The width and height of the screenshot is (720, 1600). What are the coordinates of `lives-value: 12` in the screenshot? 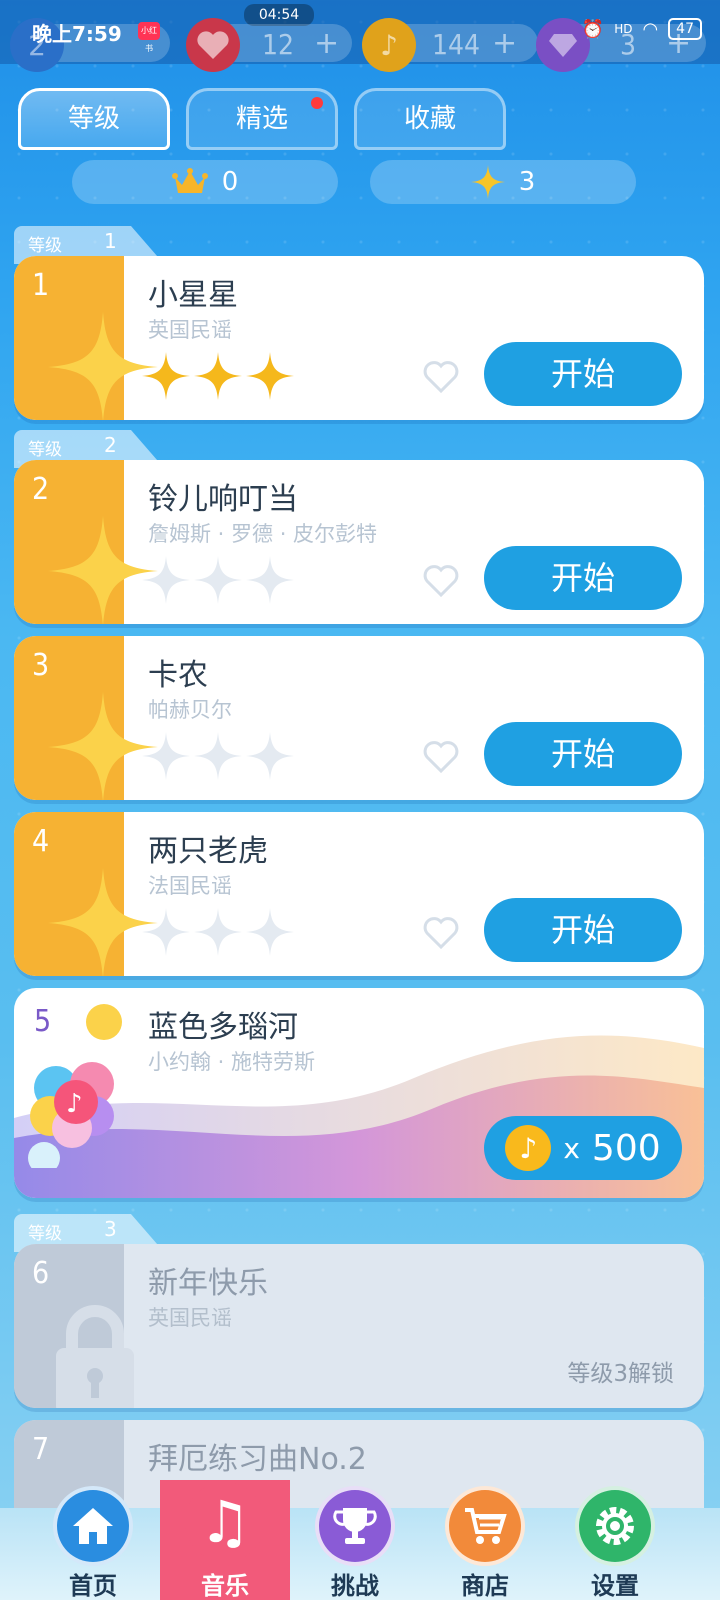 It's located at (278, 44).